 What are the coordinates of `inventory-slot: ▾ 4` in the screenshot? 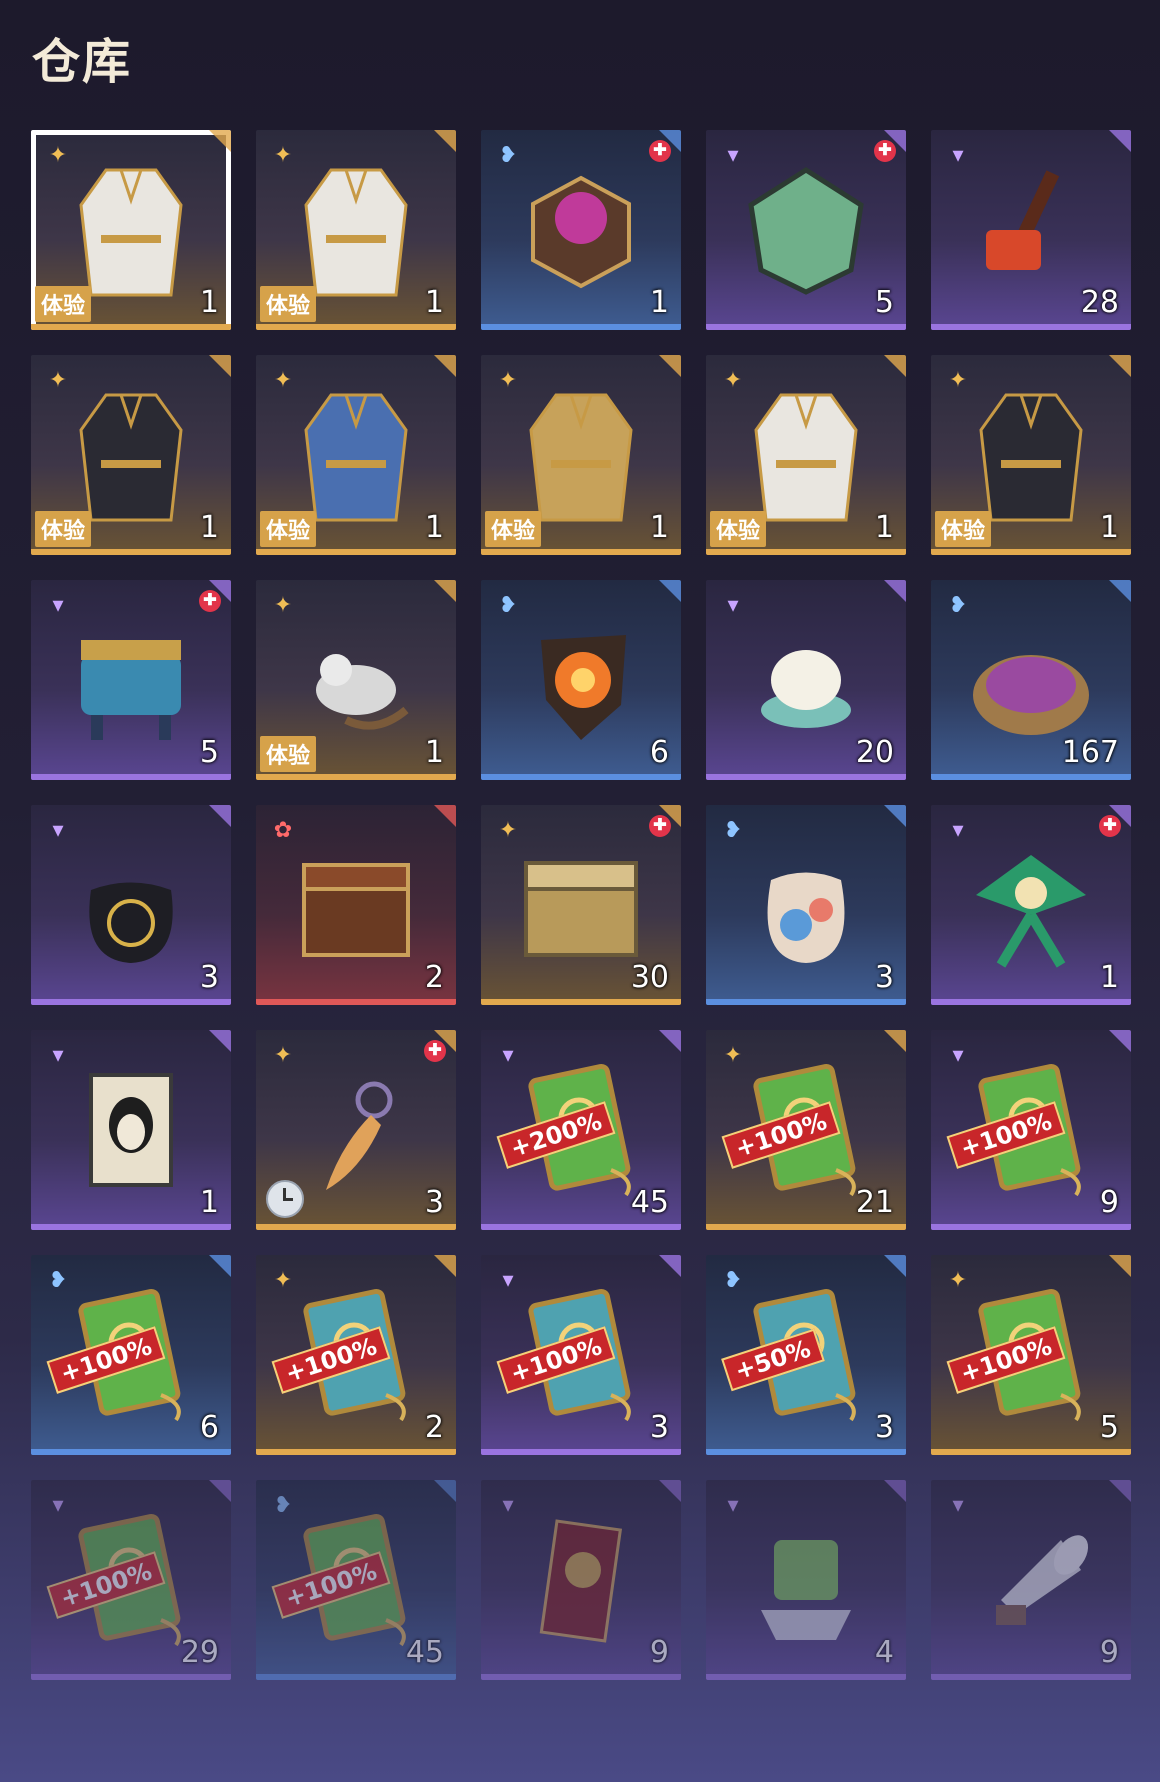 It's located at (806, 1580).